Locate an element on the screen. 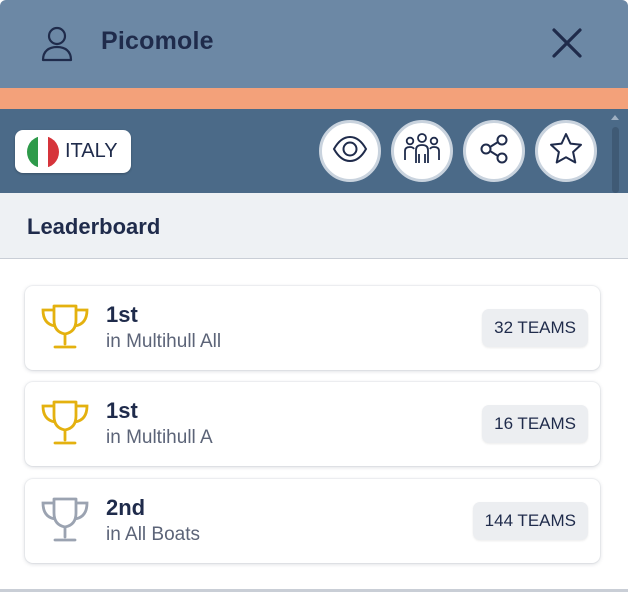  entry-rank: 2nd is located at coordinates (126, 507).